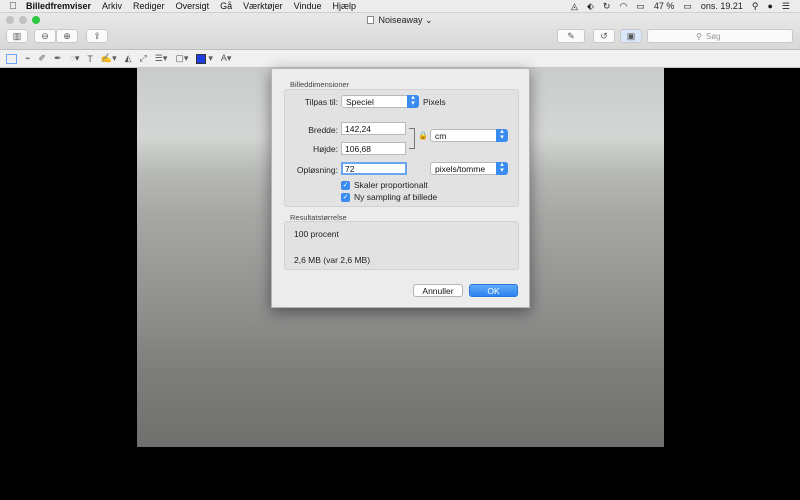  Describe the element at coordinates (320, 84) in the screenshot. I see `dimensions-section-label: Billeddimensioner` at that location.